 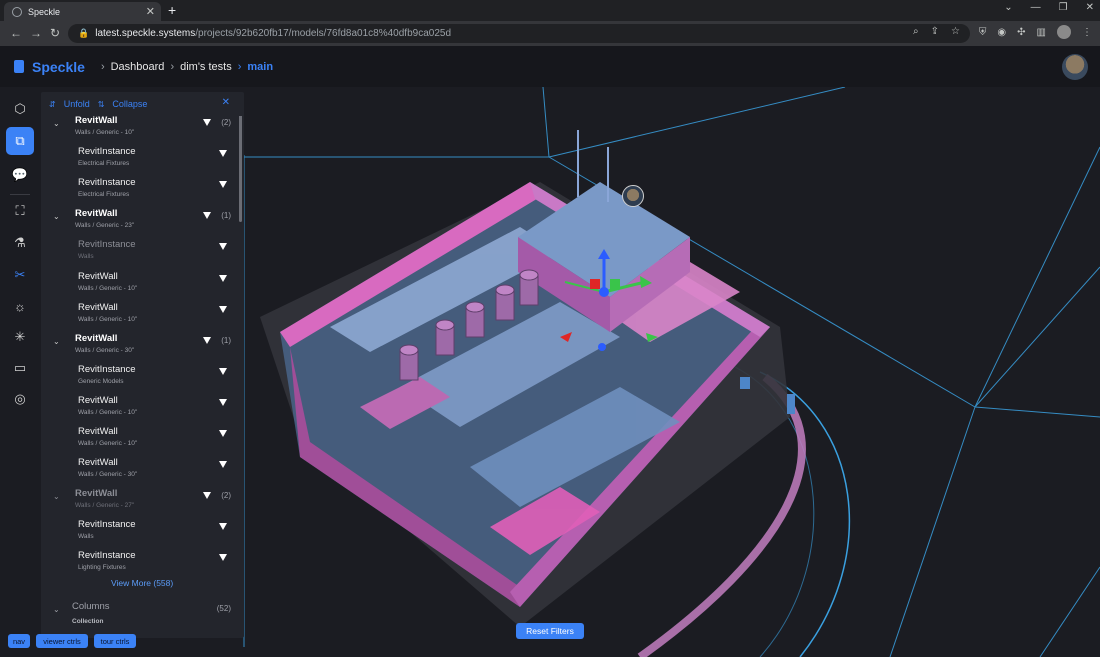 I want to click on zoom-icon: ⌕, so click(x=916, y=31).